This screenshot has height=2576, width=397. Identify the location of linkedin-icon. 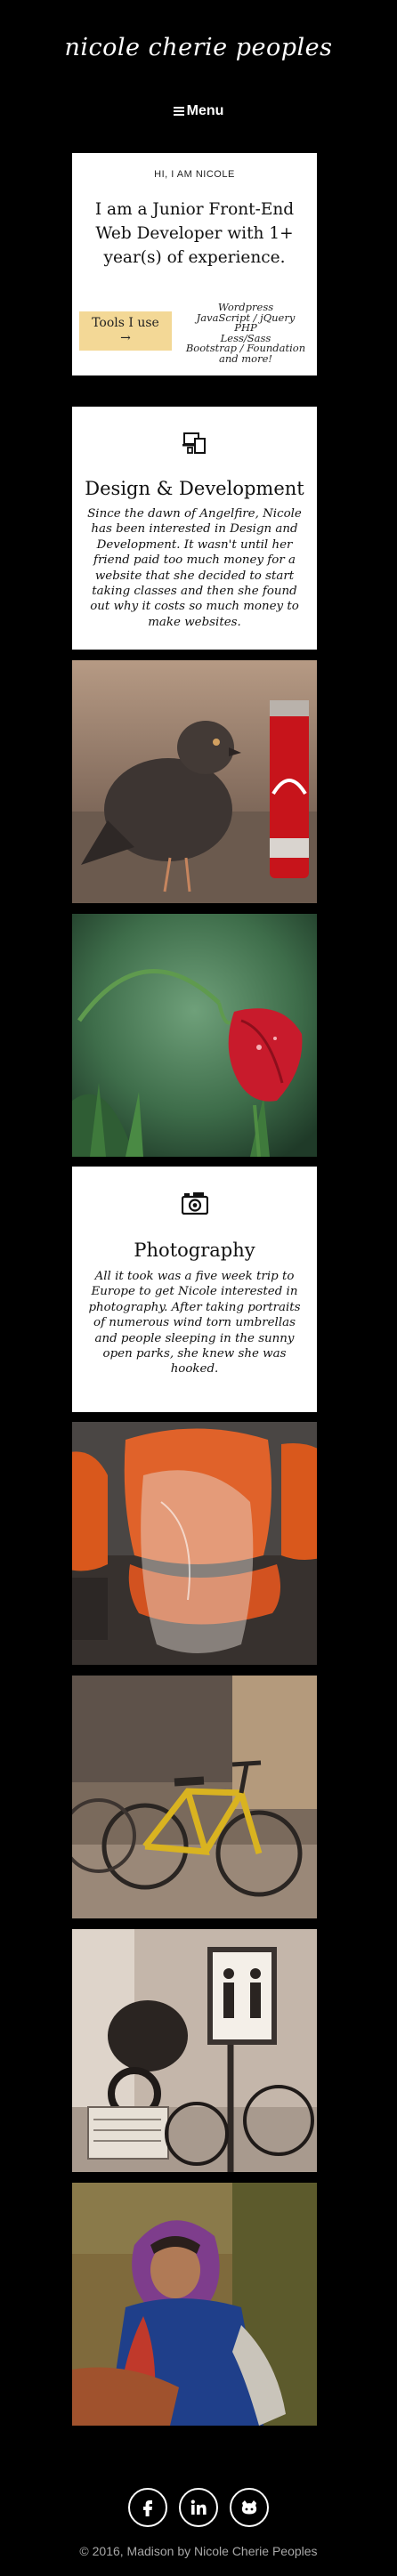
(199, 2507).